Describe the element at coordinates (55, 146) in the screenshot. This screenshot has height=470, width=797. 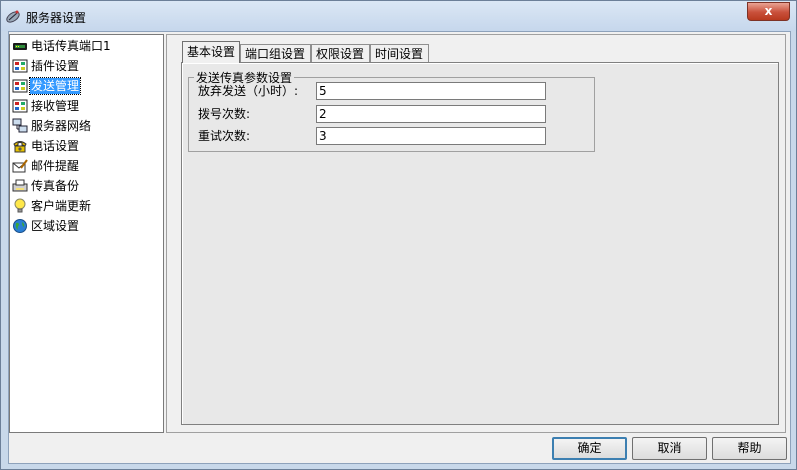
I see `tree-item-label: 电话设置` at that location.